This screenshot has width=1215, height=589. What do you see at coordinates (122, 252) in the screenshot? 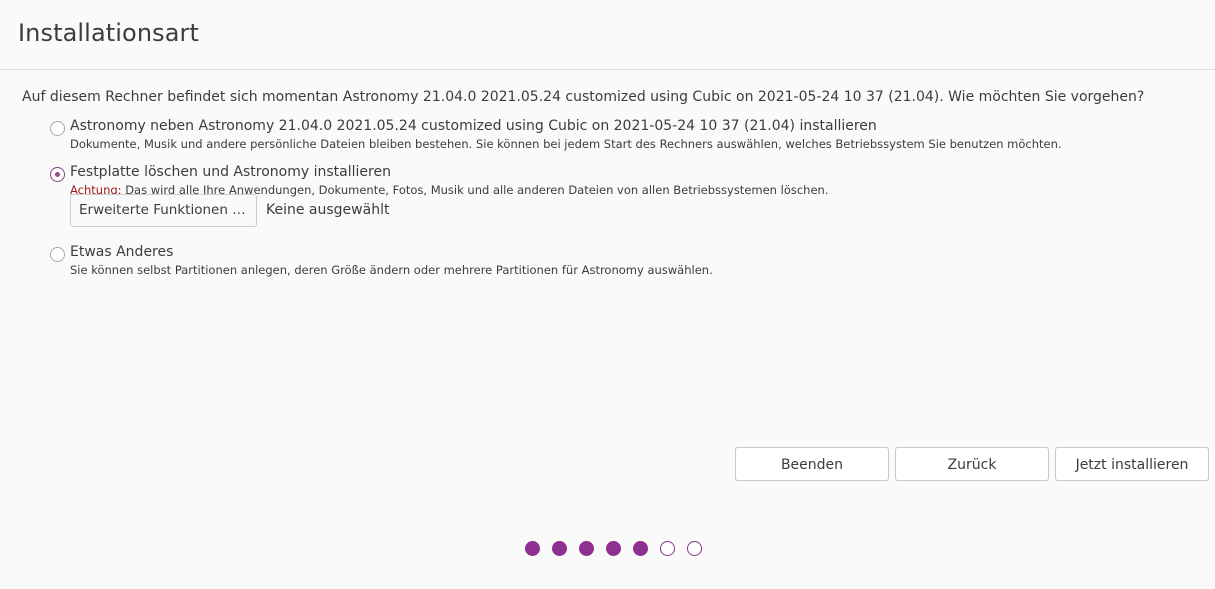
I see `option-label: Etwas Anderes` at bounding box center [122, 252].